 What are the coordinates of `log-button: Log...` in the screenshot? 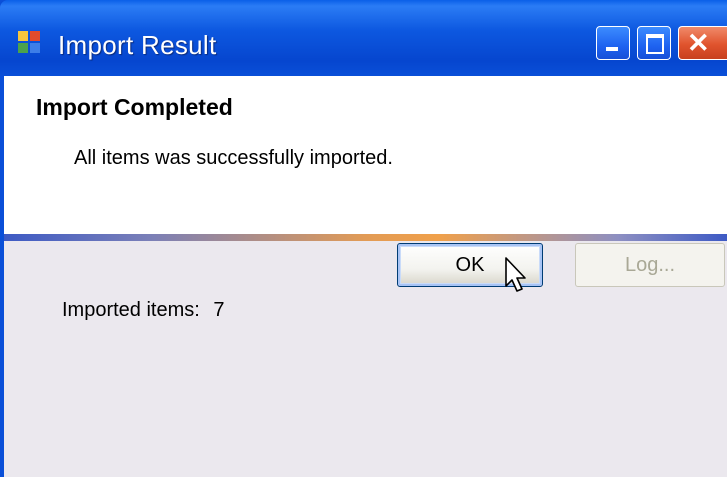 It's located at (650, 265).